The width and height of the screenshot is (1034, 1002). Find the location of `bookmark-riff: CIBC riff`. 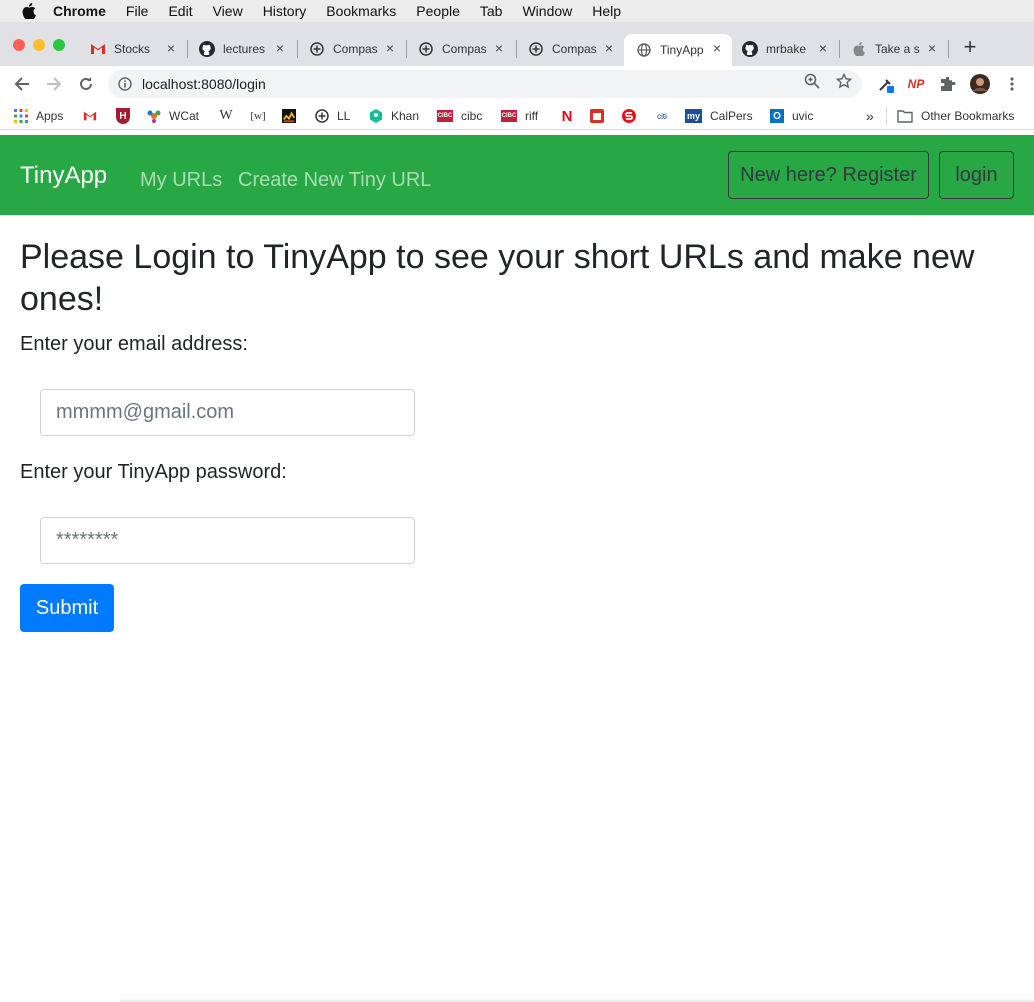

bookmark-riff: CIBC riff is located at coordinates (519, 116).